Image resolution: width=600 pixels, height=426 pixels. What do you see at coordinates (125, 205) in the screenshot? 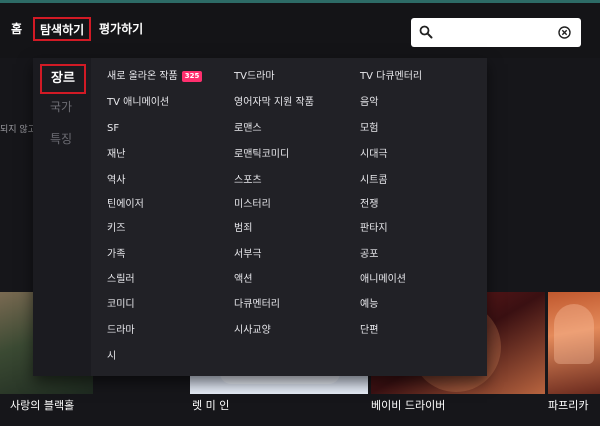
I see `genre-item: 틴에이저` at bounding box center [125, 205].